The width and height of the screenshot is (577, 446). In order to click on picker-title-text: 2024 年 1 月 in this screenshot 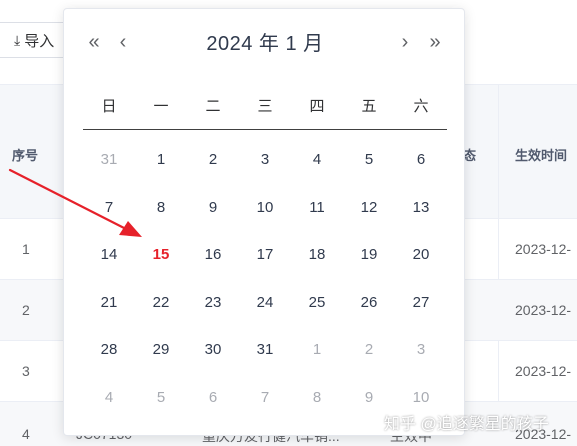, I will do `click(265, 44)`.